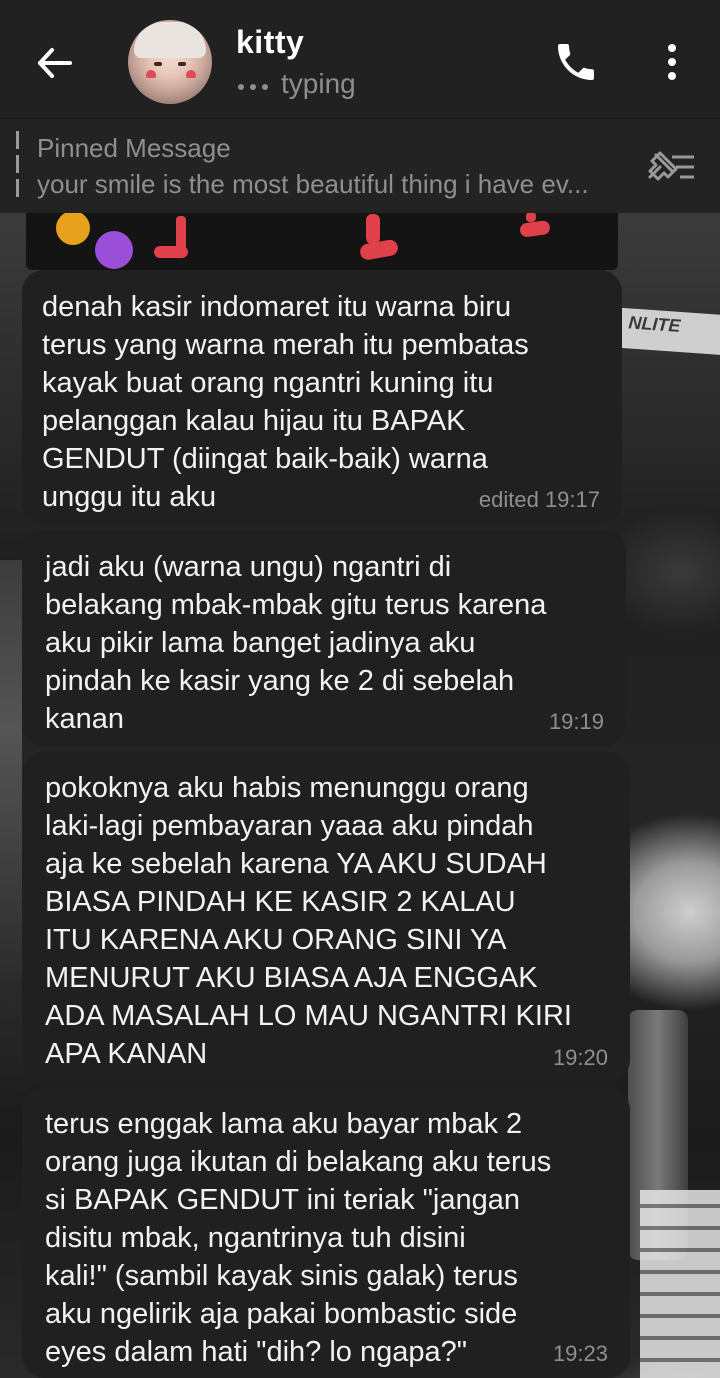 This screenshot has height=1378, width=720. I want to click on pinned-indicator, so click(17, 167).